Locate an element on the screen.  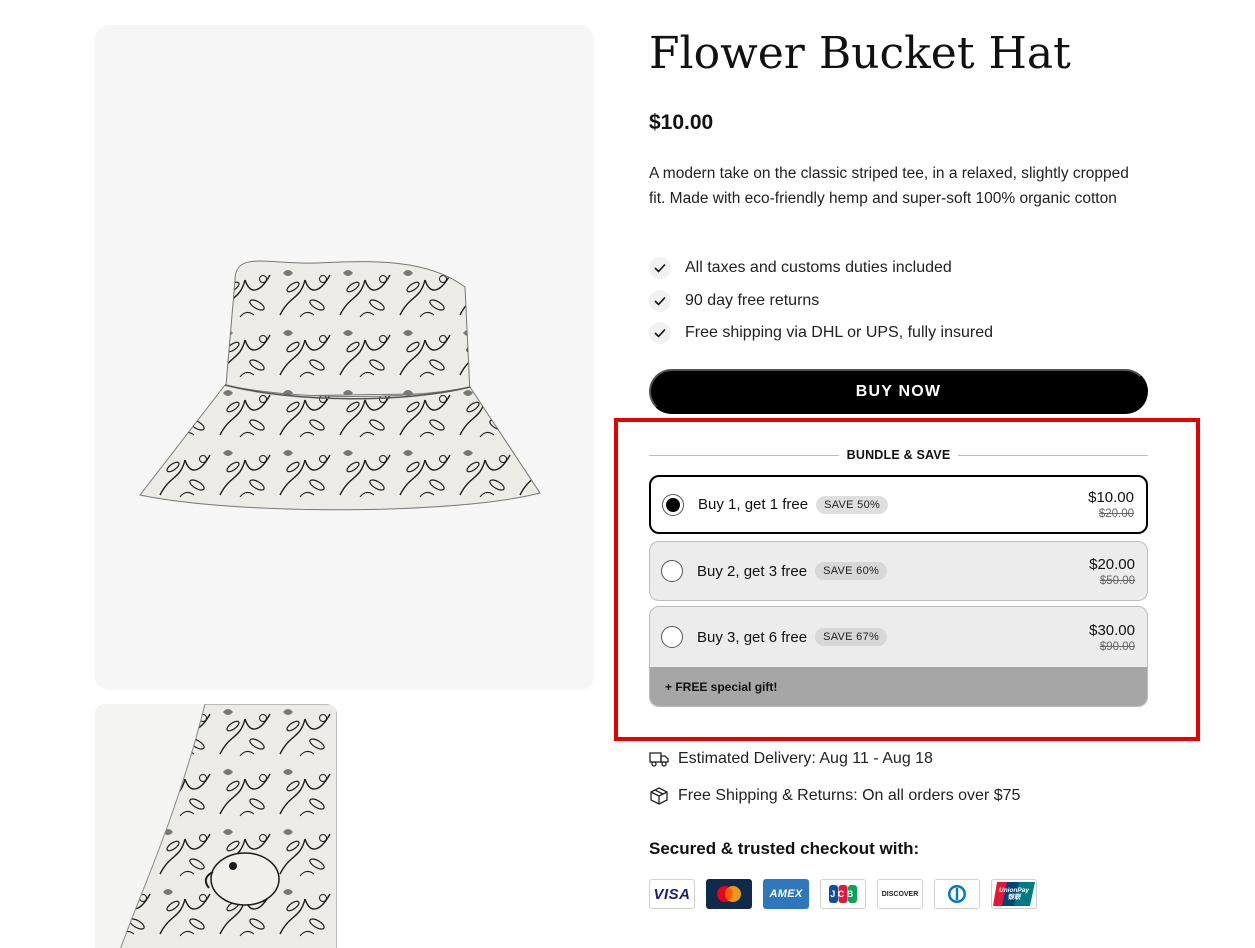
diners-club-icon is located at coordinates (957, 894).